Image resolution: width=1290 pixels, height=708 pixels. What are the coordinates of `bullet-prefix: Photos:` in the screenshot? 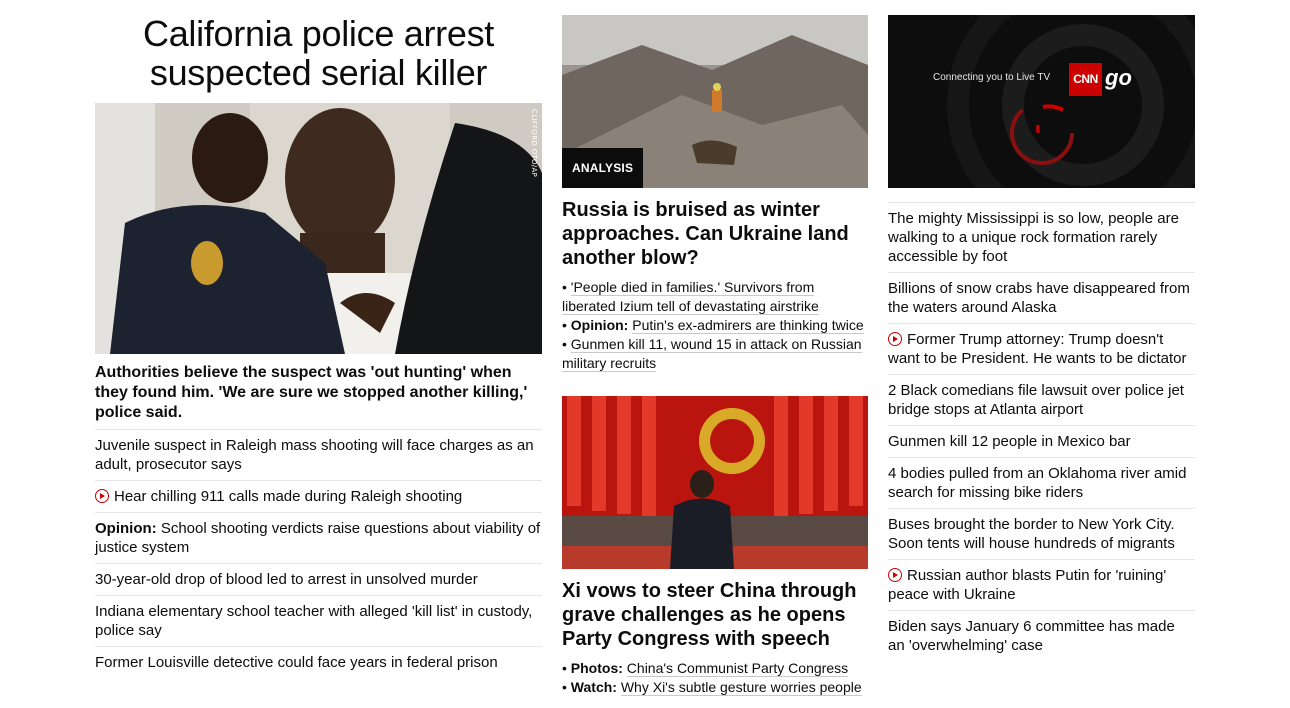 It's located at (596, 668).